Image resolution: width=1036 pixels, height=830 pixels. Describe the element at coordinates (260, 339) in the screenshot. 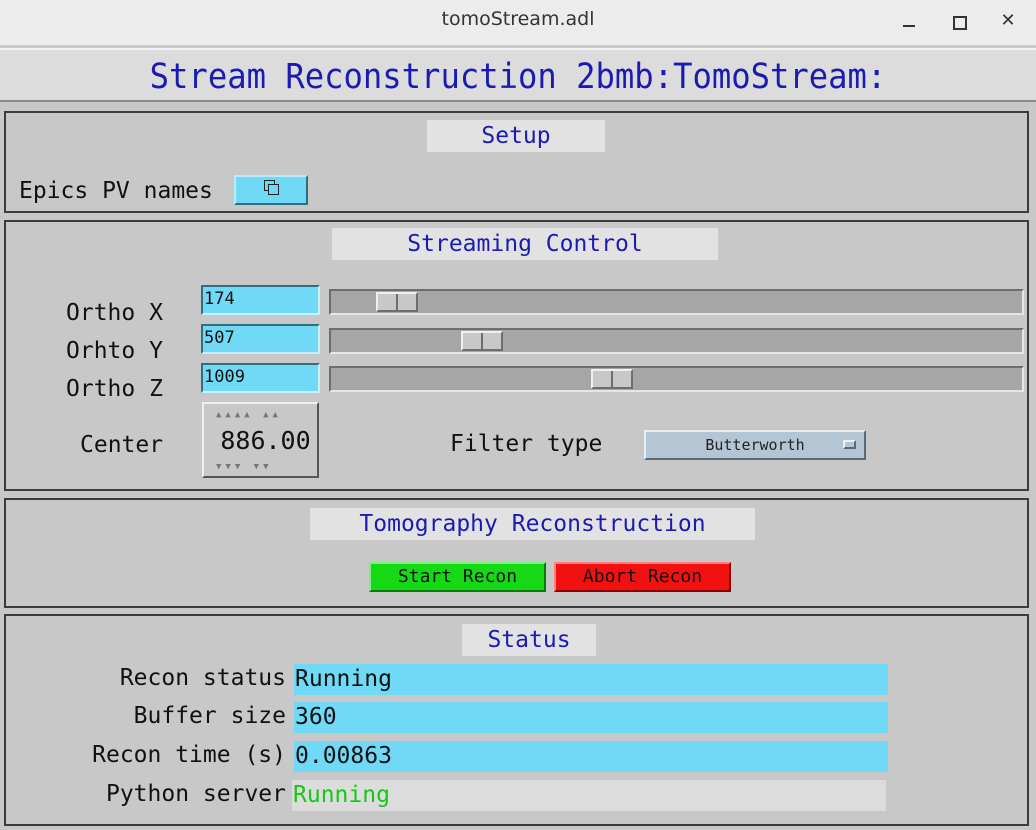

I see `ortho-y-input: 507` at that location.